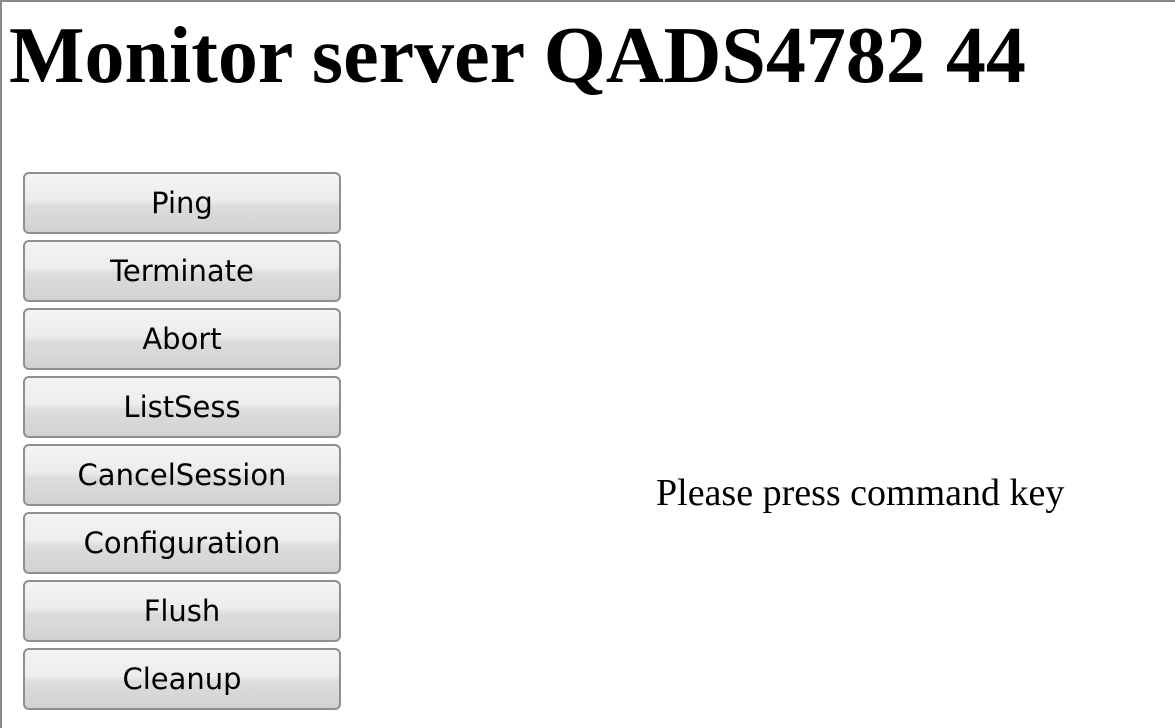  I want to click on flush-button: Flush, so click(182, 611).